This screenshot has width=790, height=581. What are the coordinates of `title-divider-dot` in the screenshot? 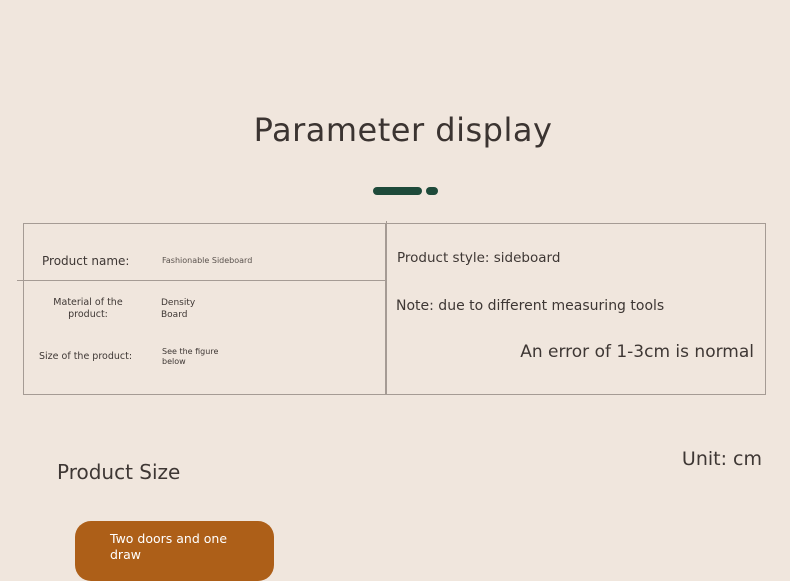 It's located at (432, 191).